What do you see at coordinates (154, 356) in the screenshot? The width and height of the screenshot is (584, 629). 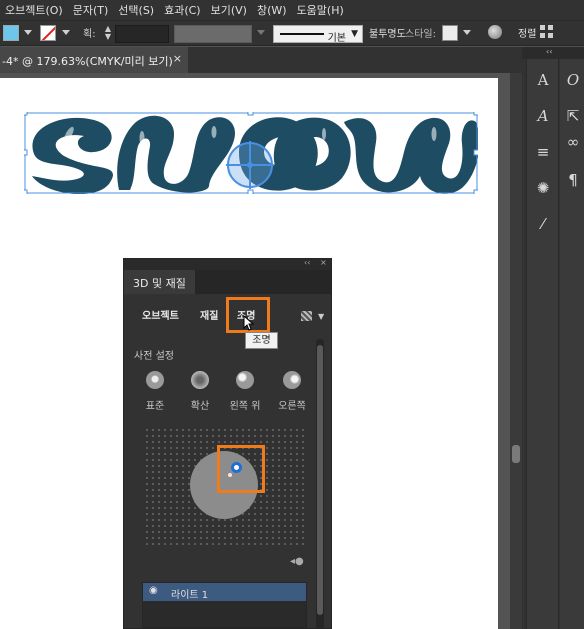 I see `presets-label: 사전 설정` at bounding box center [154, 356].